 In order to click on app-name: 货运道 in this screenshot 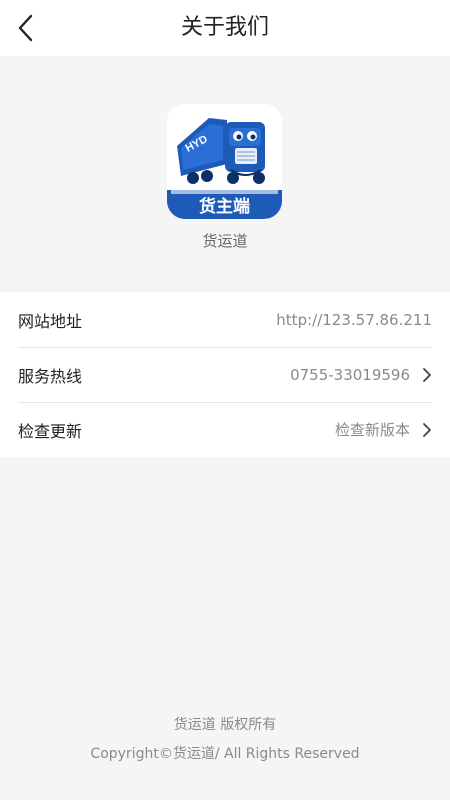, I will do `click(225, 241)`.